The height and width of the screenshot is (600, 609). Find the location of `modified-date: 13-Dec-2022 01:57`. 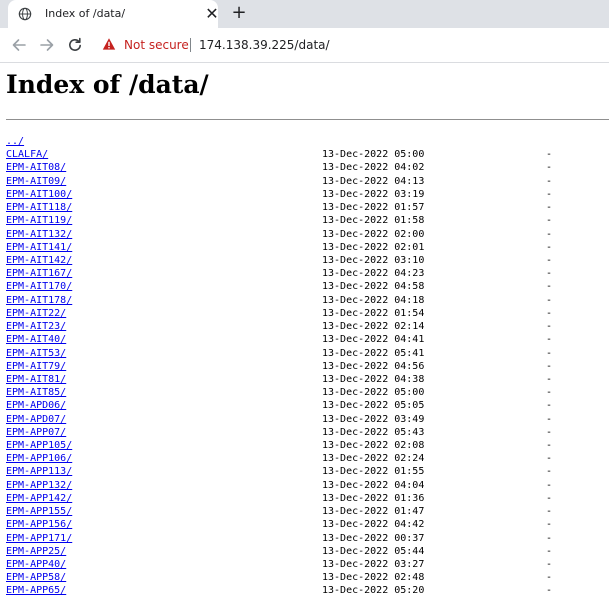

modified-date: 13-Dec-2022 01:57 is located at coordinates (373, 208).